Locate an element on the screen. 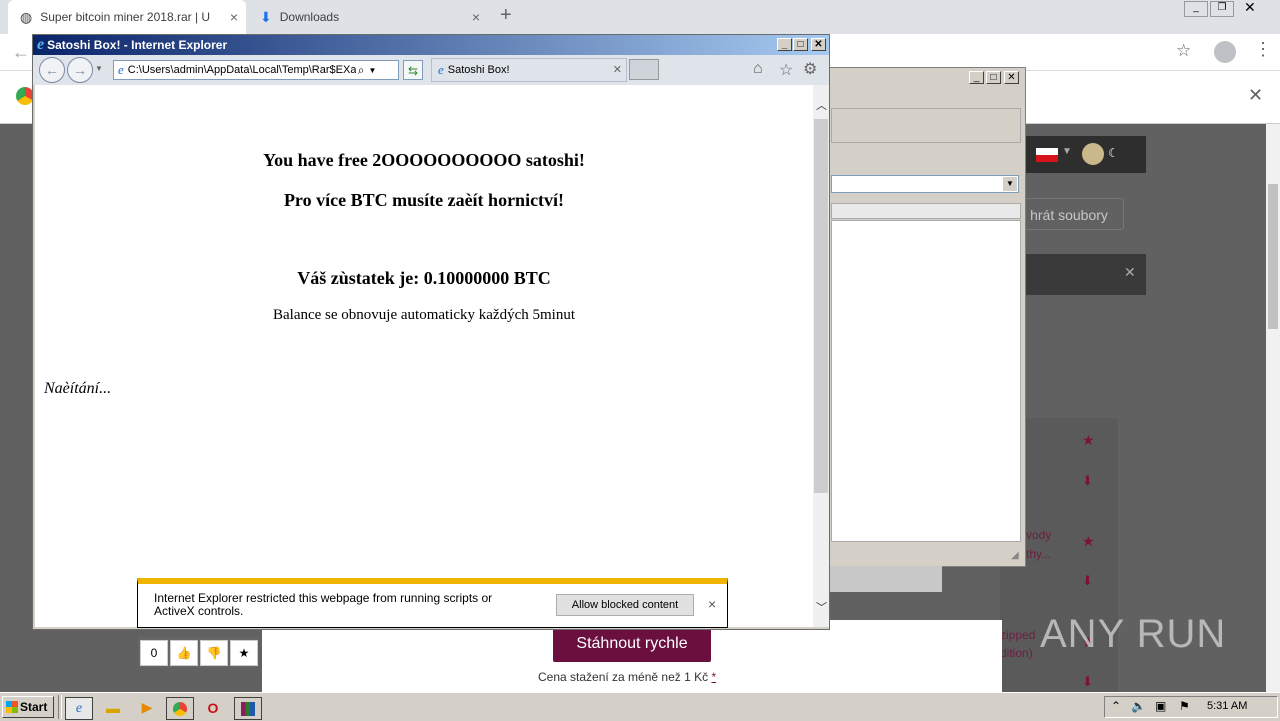 The image size is (1280, 721). theme-toggle-icon is located at coordinates (1093, 154).